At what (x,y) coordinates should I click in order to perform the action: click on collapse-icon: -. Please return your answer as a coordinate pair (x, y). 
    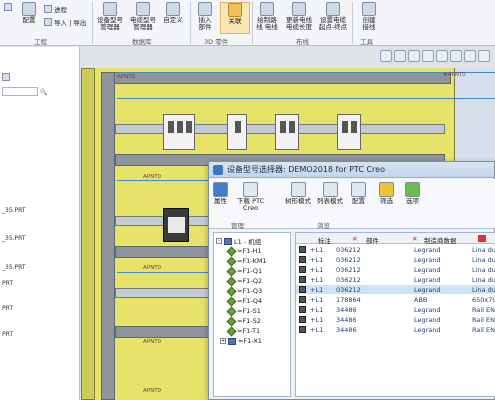
    Looking at the image, I should click on (219, 241).